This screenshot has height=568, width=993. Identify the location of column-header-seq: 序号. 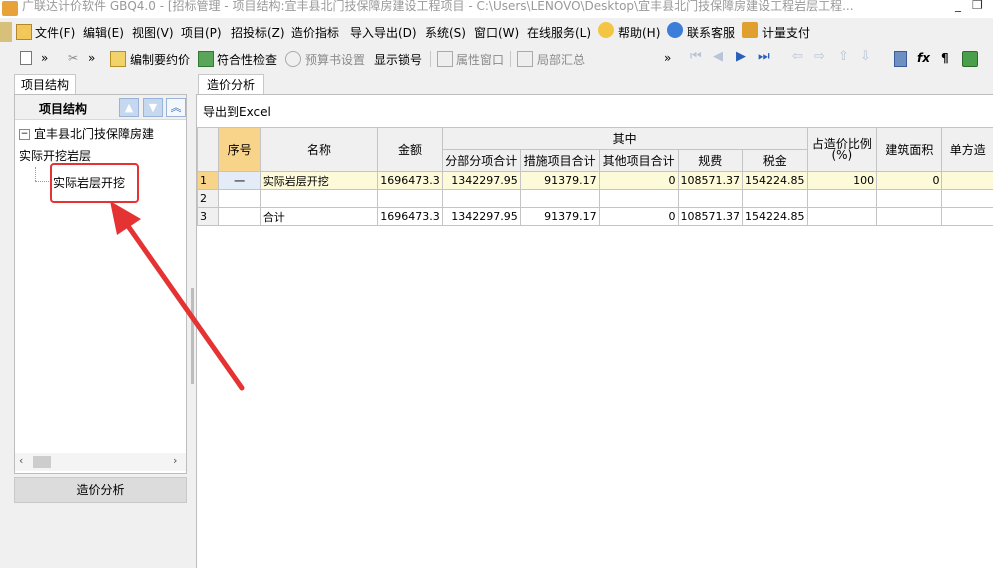
(239, 150).